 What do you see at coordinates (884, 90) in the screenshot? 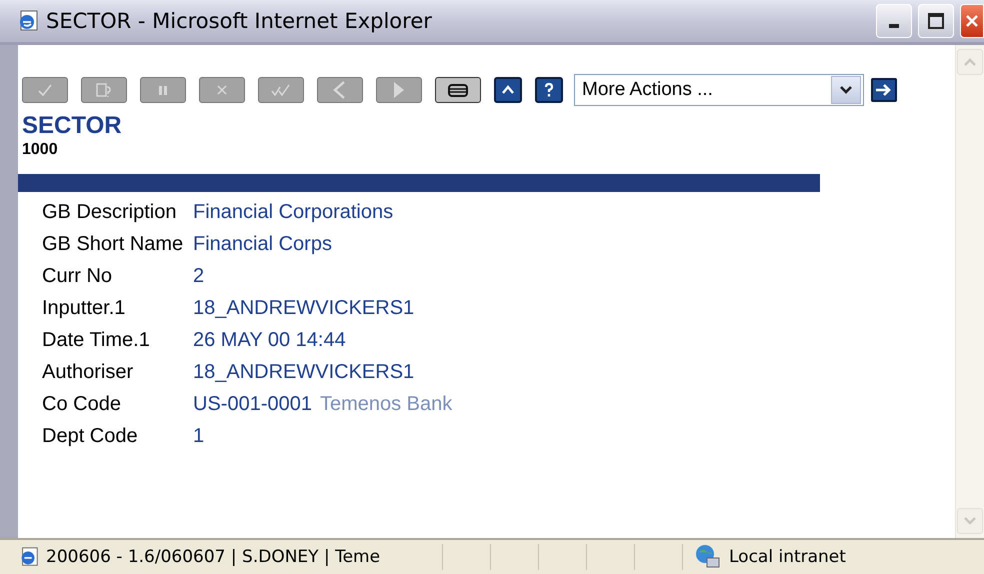
I see `go-button` at bounding box center [884, 90].